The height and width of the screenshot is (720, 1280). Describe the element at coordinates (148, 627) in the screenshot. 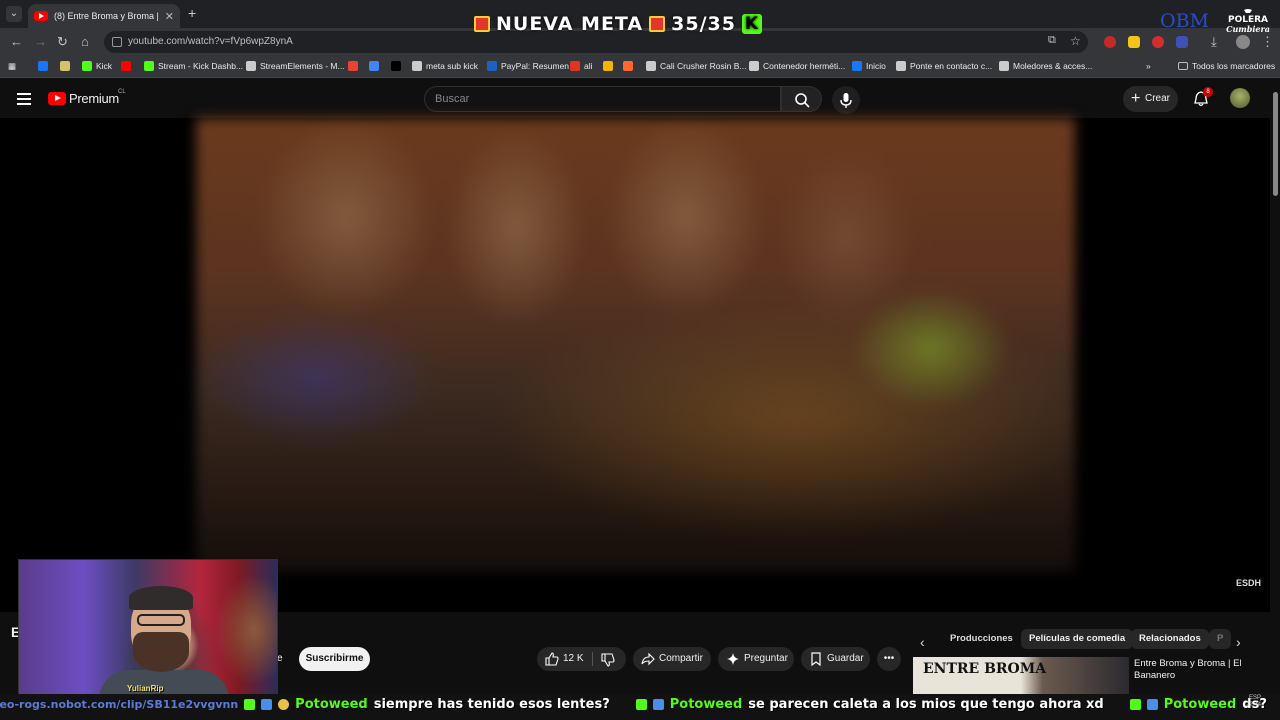

I see `streamer-webcam-overlay: YulianRip` at that location.